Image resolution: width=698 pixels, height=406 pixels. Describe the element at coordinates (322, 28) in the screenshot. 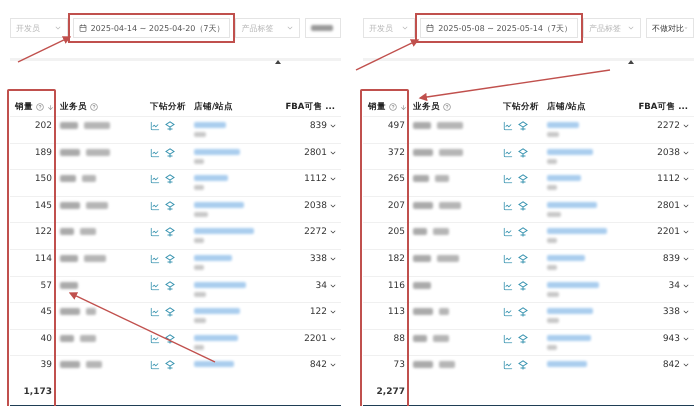

I see `dropdown-field` at that location.